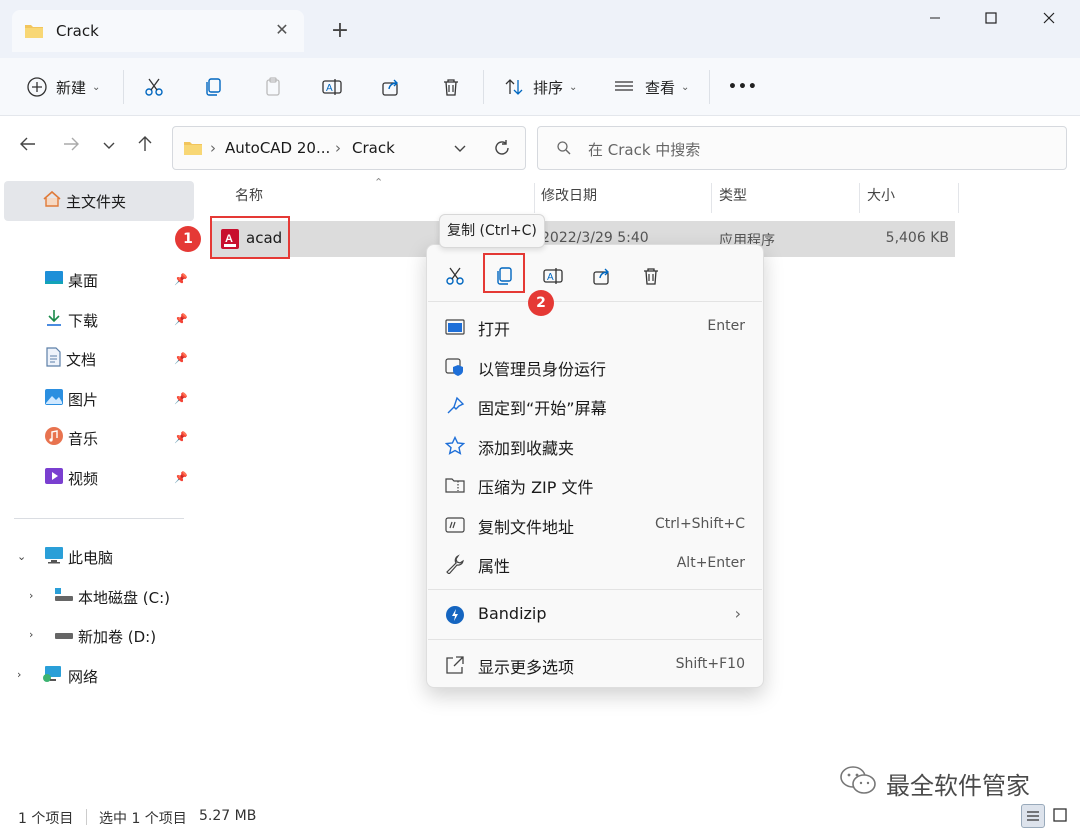 The height and width of the screenshot is (832, 1080). What do you see at coordinates (595, 406) in the screenshot?
I see `menu-item-pin-start: 固定到“开始”屏幕` at bounding box center [595, 406].